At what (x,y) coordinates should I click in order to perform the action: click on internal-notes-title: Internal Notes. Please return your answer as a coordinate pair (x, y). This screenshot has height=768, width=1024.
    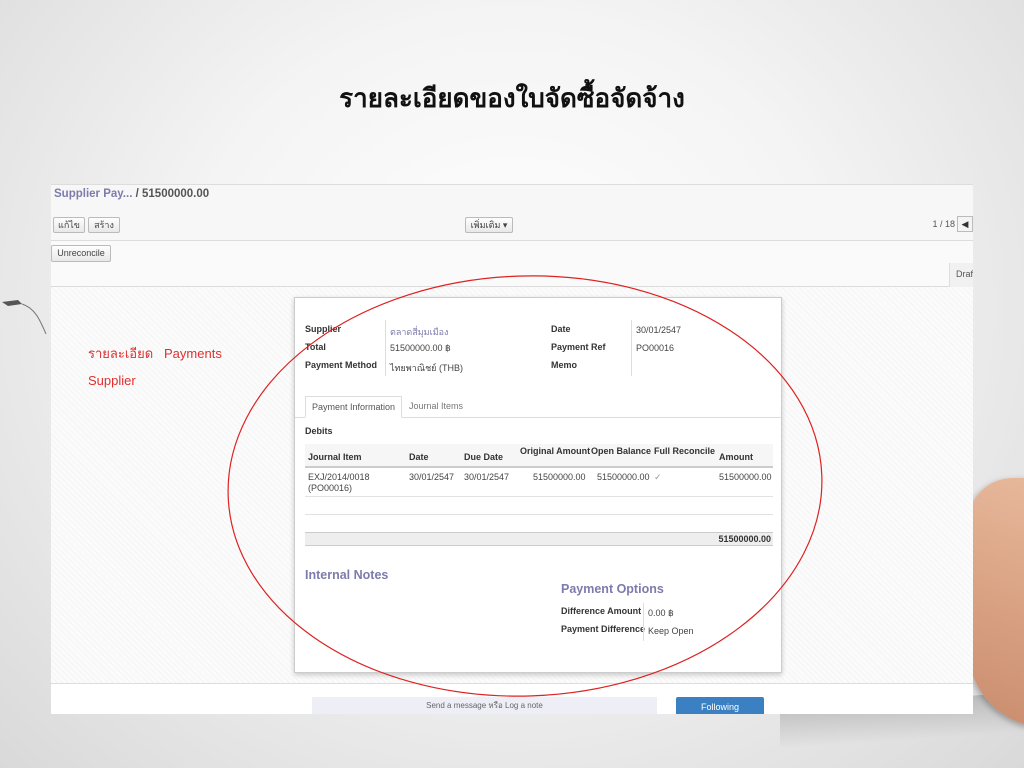
    Looking at the image, I should click on (347, 575).